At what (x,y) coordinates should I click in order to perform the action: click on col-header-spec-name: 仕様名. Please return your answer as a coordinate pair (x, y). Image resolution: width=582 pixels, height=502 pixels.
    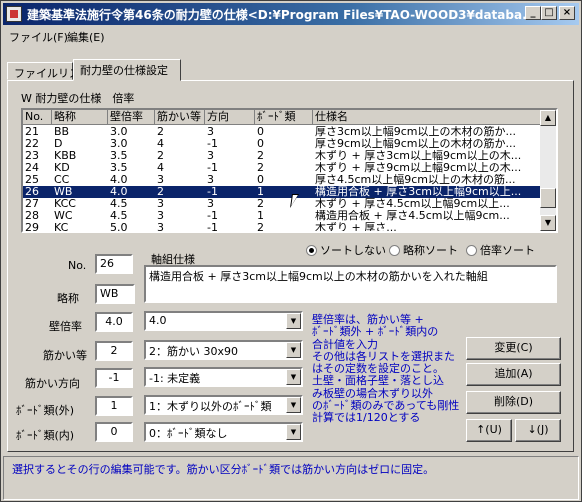
    Looking at the image, I should click on (427, 117).